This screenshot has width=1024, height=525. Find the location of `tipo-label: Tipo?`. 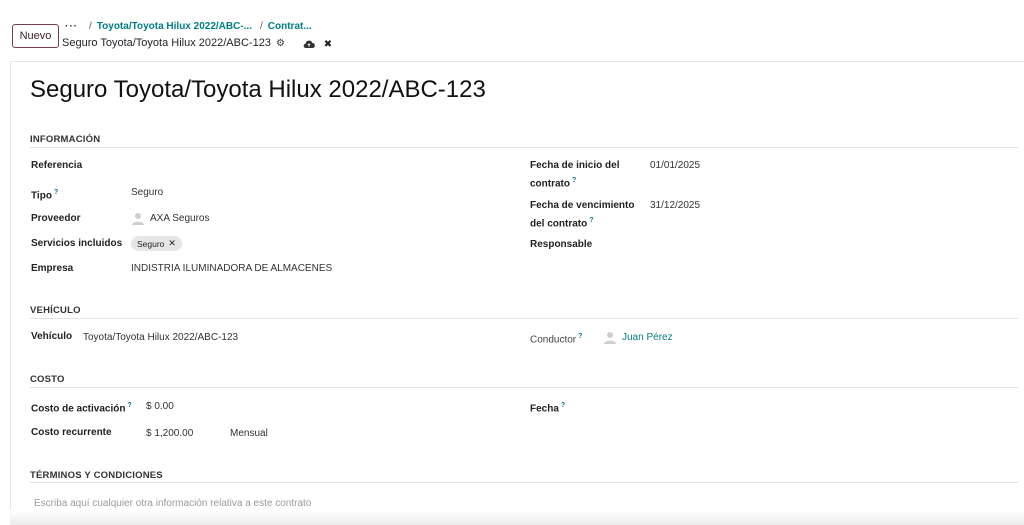

tipo-label: Tipo? is located at coordinates (45, 195).